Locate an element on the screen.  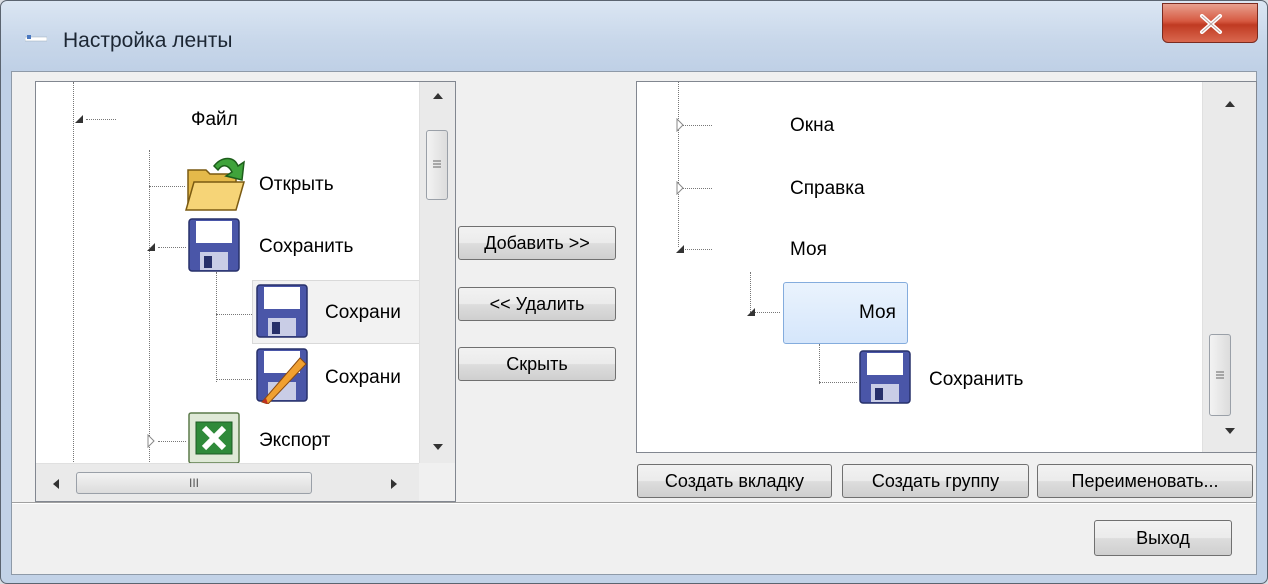
close-button is located at coordinates (1210, 23).